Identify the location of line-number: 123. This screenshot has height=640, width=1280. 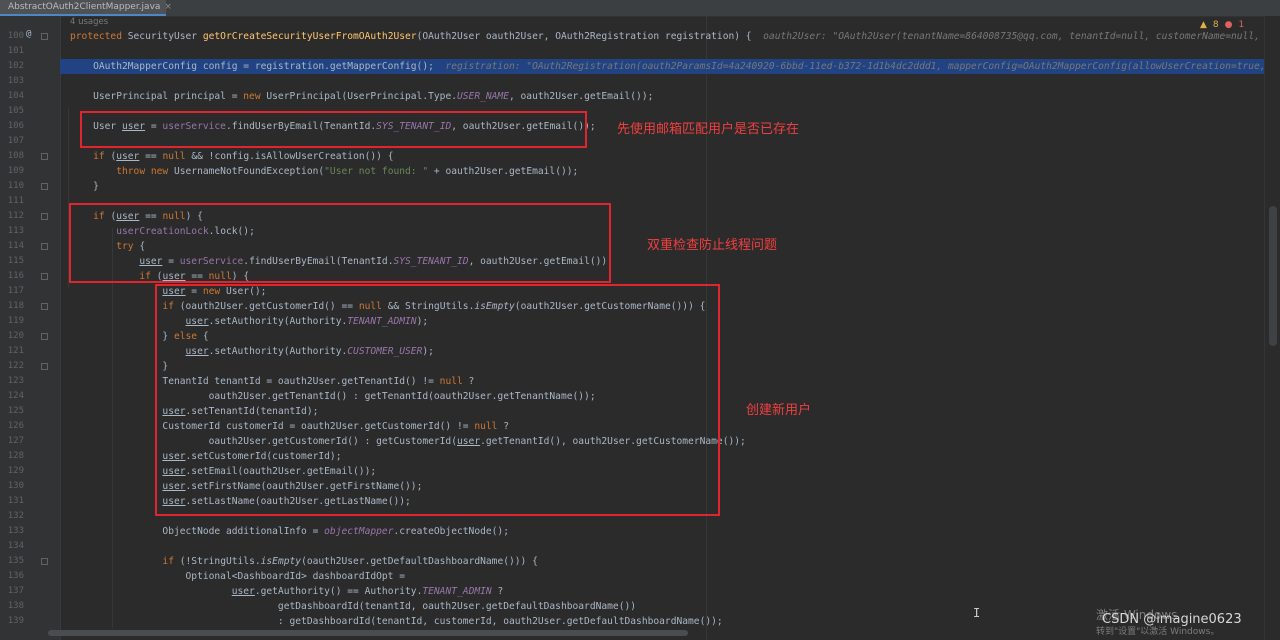
(15, 381).